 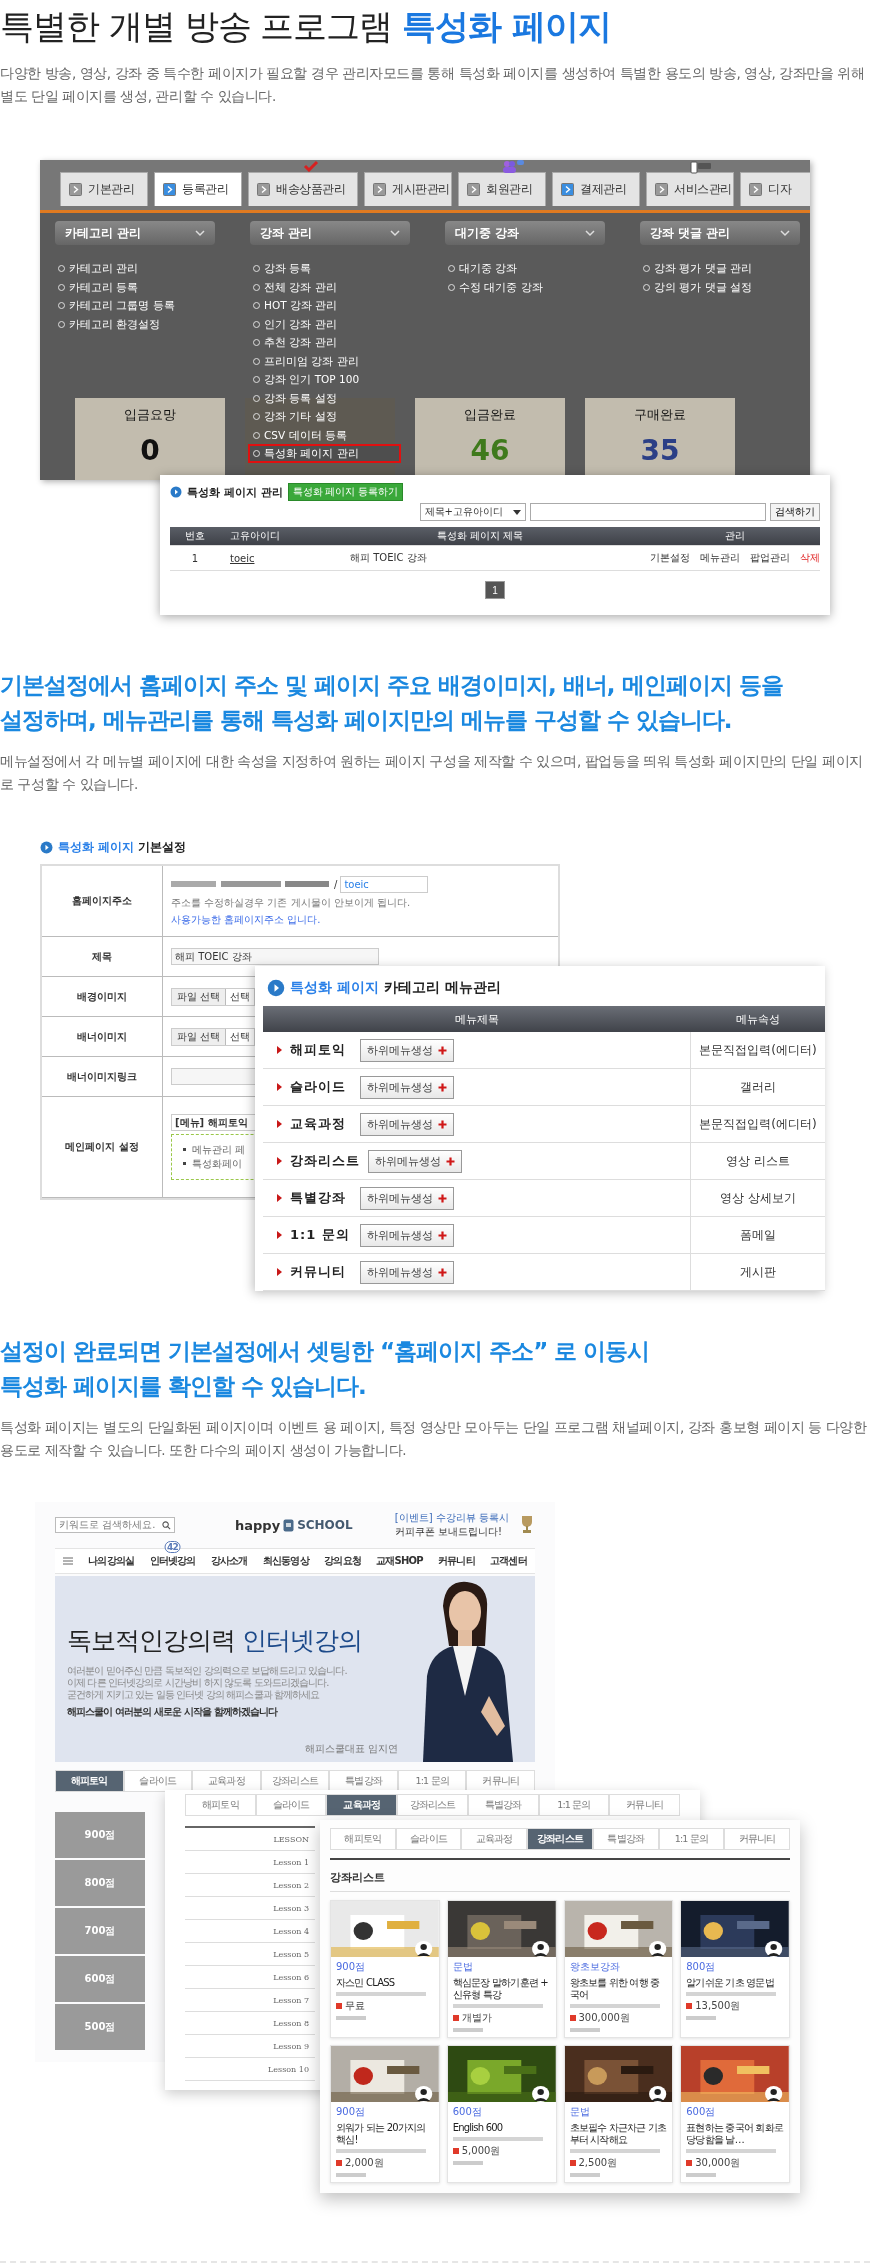 What do you see at coordinates (525, 233) in the screenshot?
I see `dropdown-header: 대기중 강좌` at bounding box center [525, 233].